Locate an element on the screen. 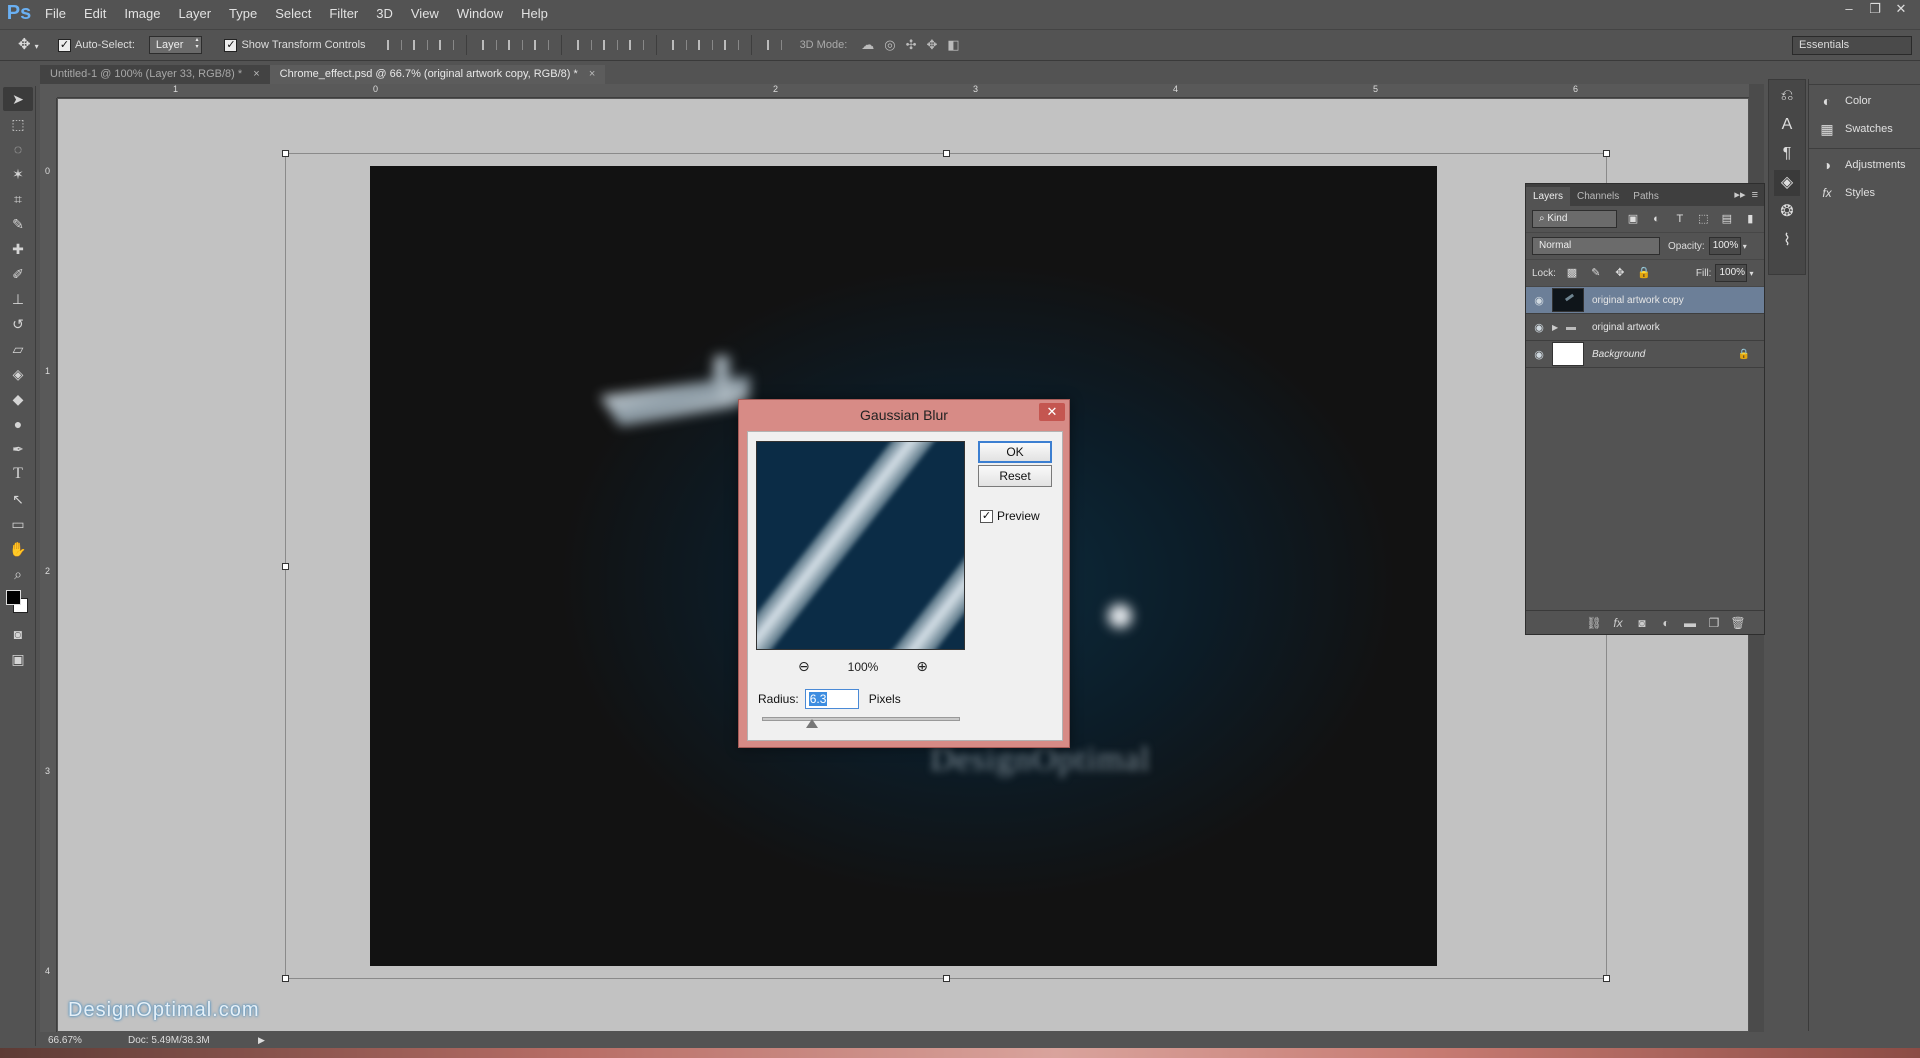  align-bottom-icon is located at coordinates (445, 45).